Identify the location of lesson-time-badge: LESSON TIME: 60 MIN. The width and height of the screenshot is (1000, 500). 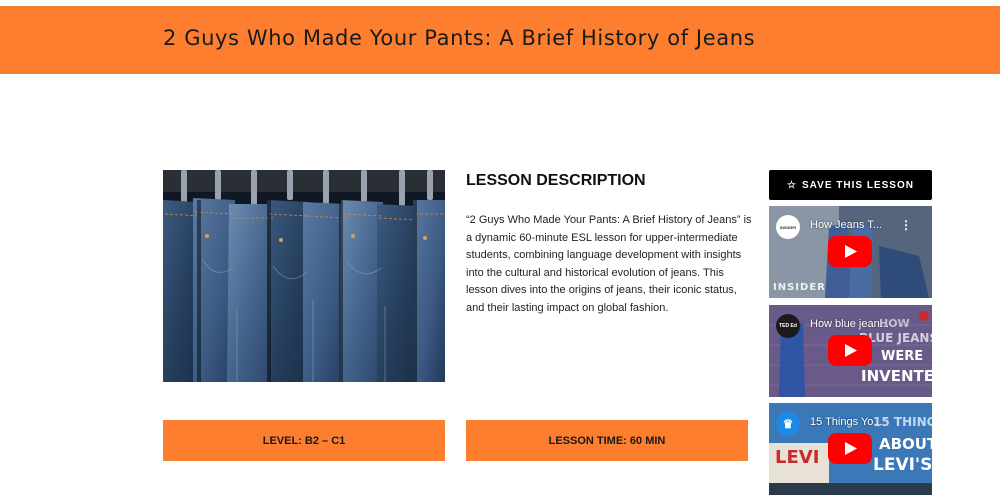
(607, 440).